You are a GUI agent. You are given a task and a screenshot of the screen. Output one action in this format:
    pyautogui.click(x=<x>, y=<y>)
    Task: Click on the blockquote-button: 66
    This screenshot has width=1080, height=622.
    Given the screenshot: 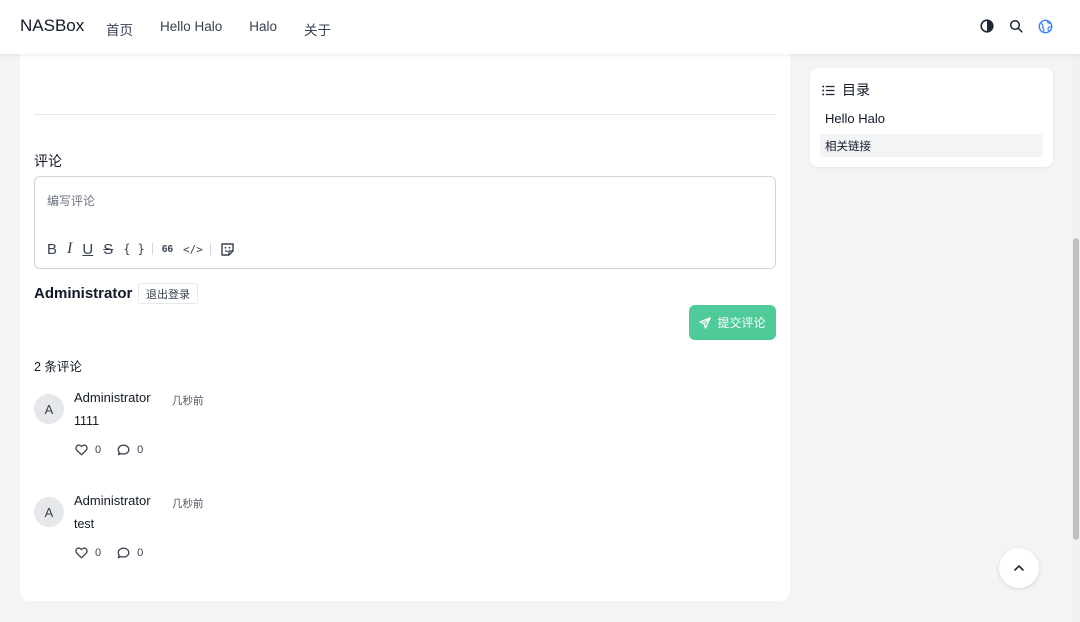 What is the action you would take?
    pyautogui.click(x=167, y=249)
    